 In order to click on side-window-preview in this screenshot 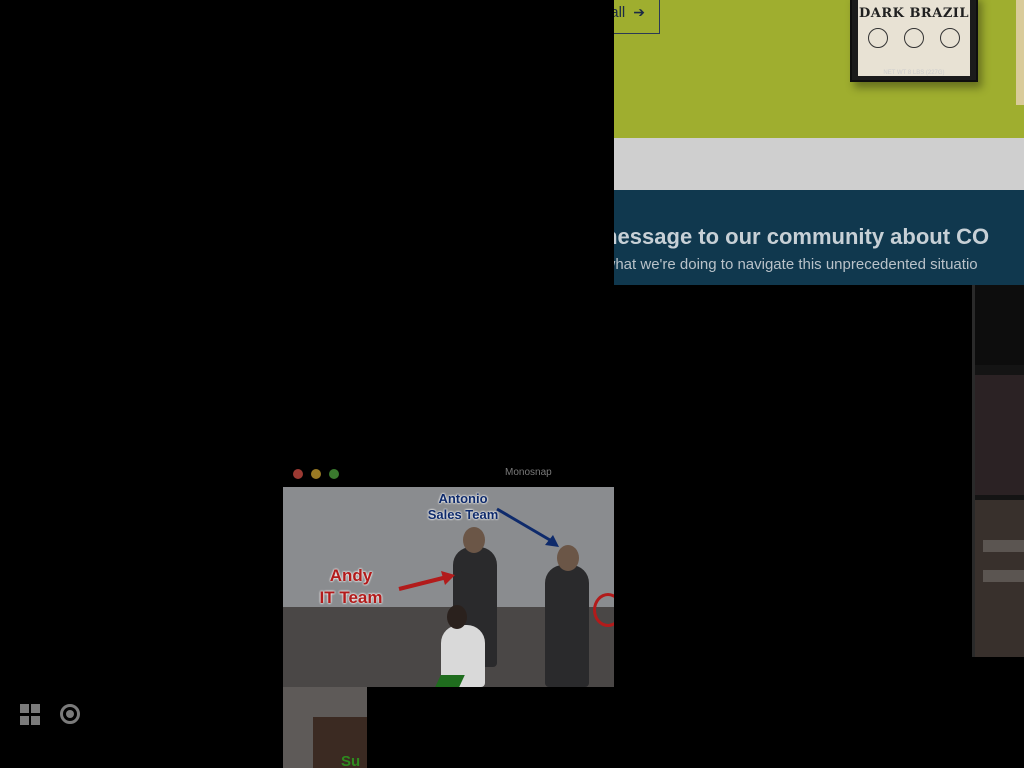, I will do `click(998, 471)`.